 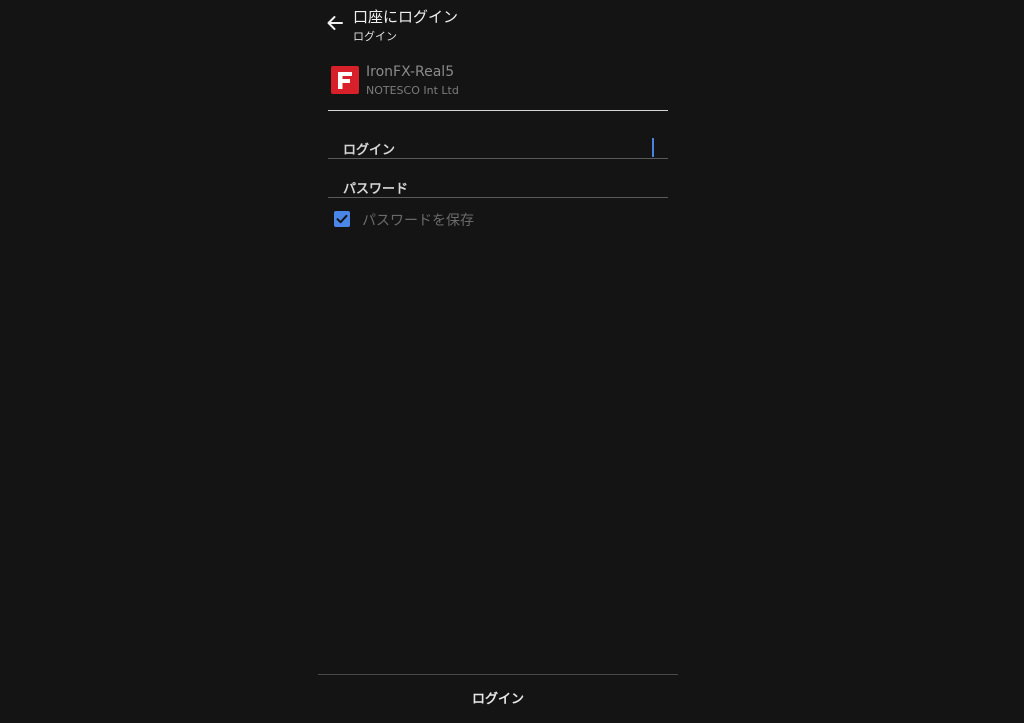 What do you see at coordinates (410, 72) in the screenshot?
I see `server-name: IronFX-Real5` at bounding box center [410, 72].